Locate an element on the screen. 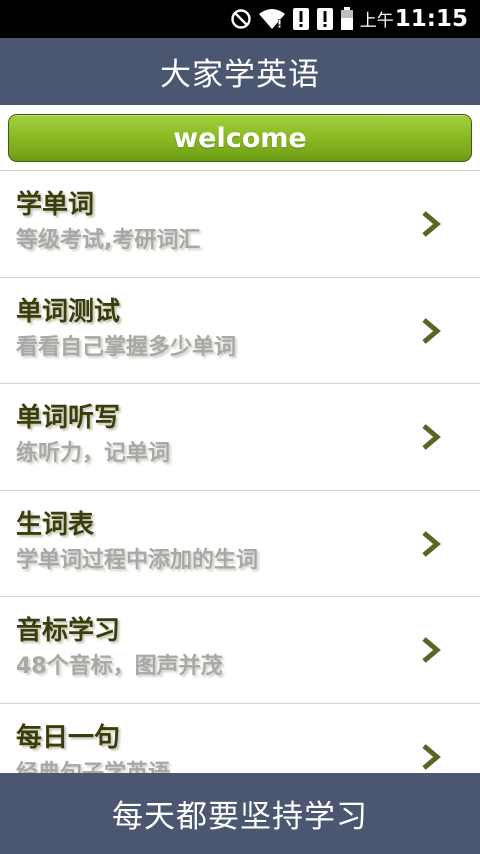 Image resolution: width=480 pixels, height=854 pixels. menu-item-subtitle: 48个音标，图声并茂 is located at coordinates (119, 666).